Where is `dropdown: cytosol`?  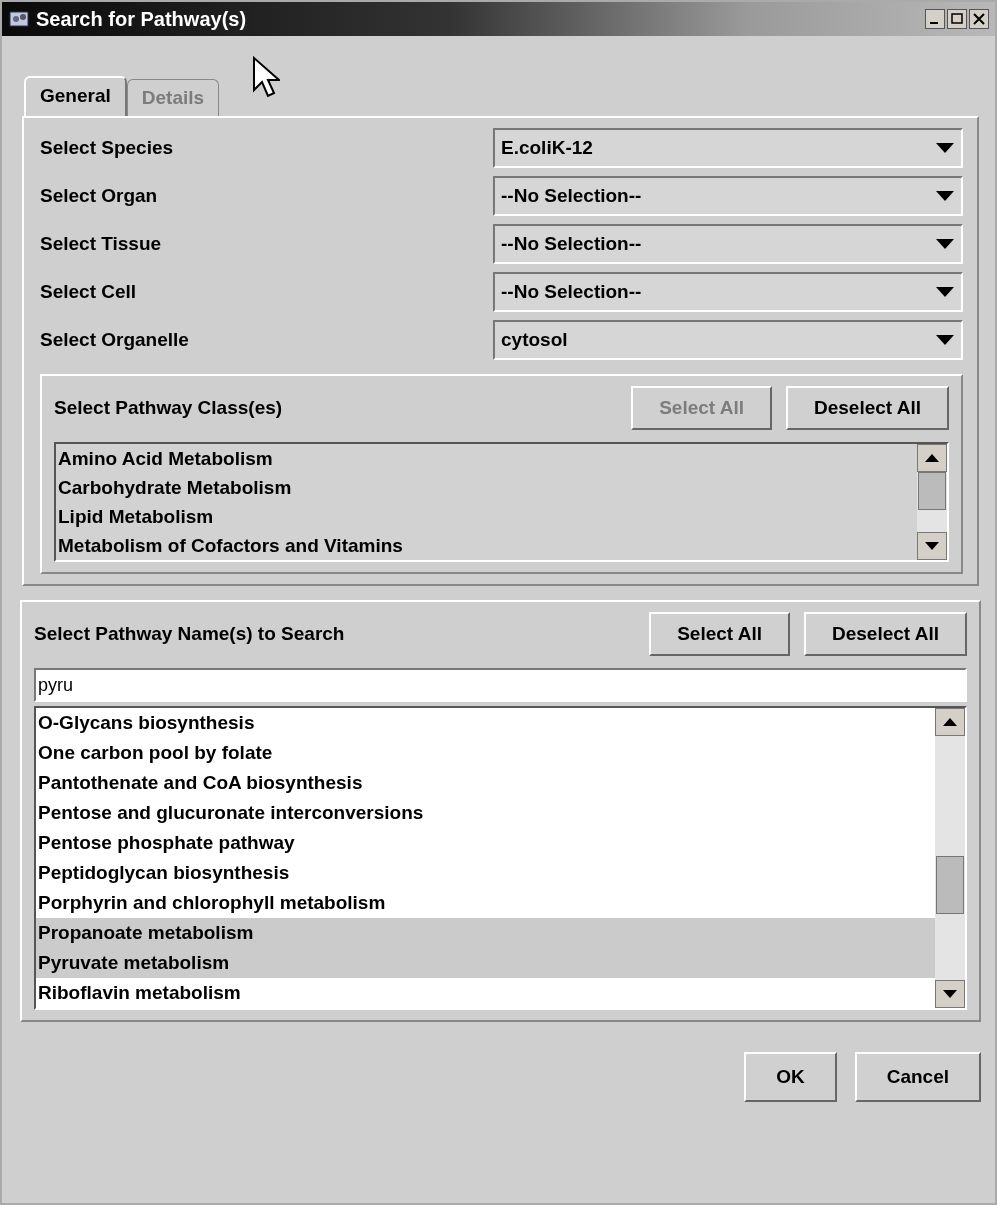
dropdown: cytosol is located at coordinates (728, 340).